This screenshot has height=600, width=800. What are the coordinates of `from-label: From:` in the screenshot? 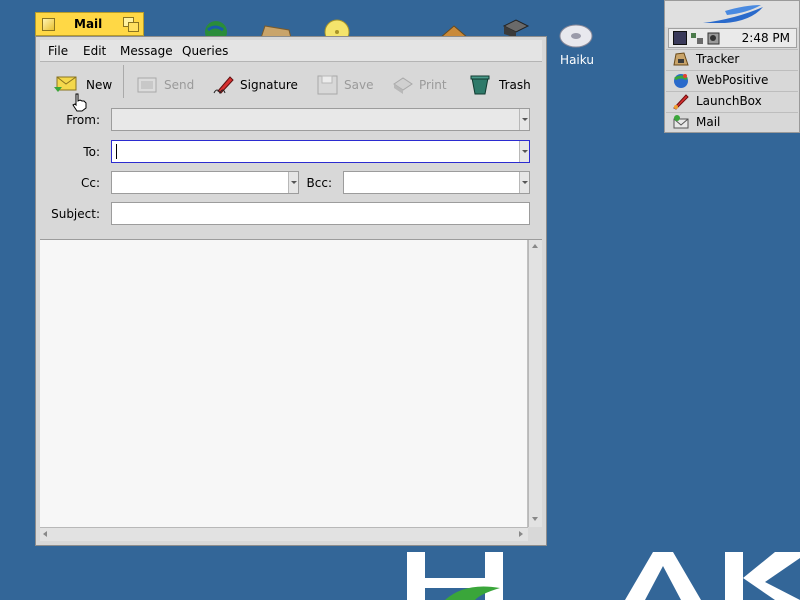 It's located at (83, 120).